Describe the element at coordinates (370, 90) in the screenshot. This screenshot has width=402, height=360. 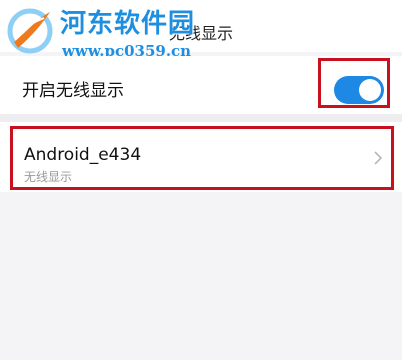
I see `switch-knob` at that location.